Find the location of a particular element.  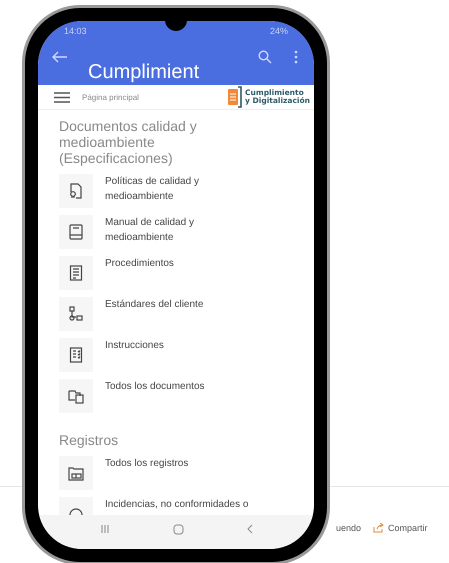

more-options-icon is located at coordinates (296, 57).